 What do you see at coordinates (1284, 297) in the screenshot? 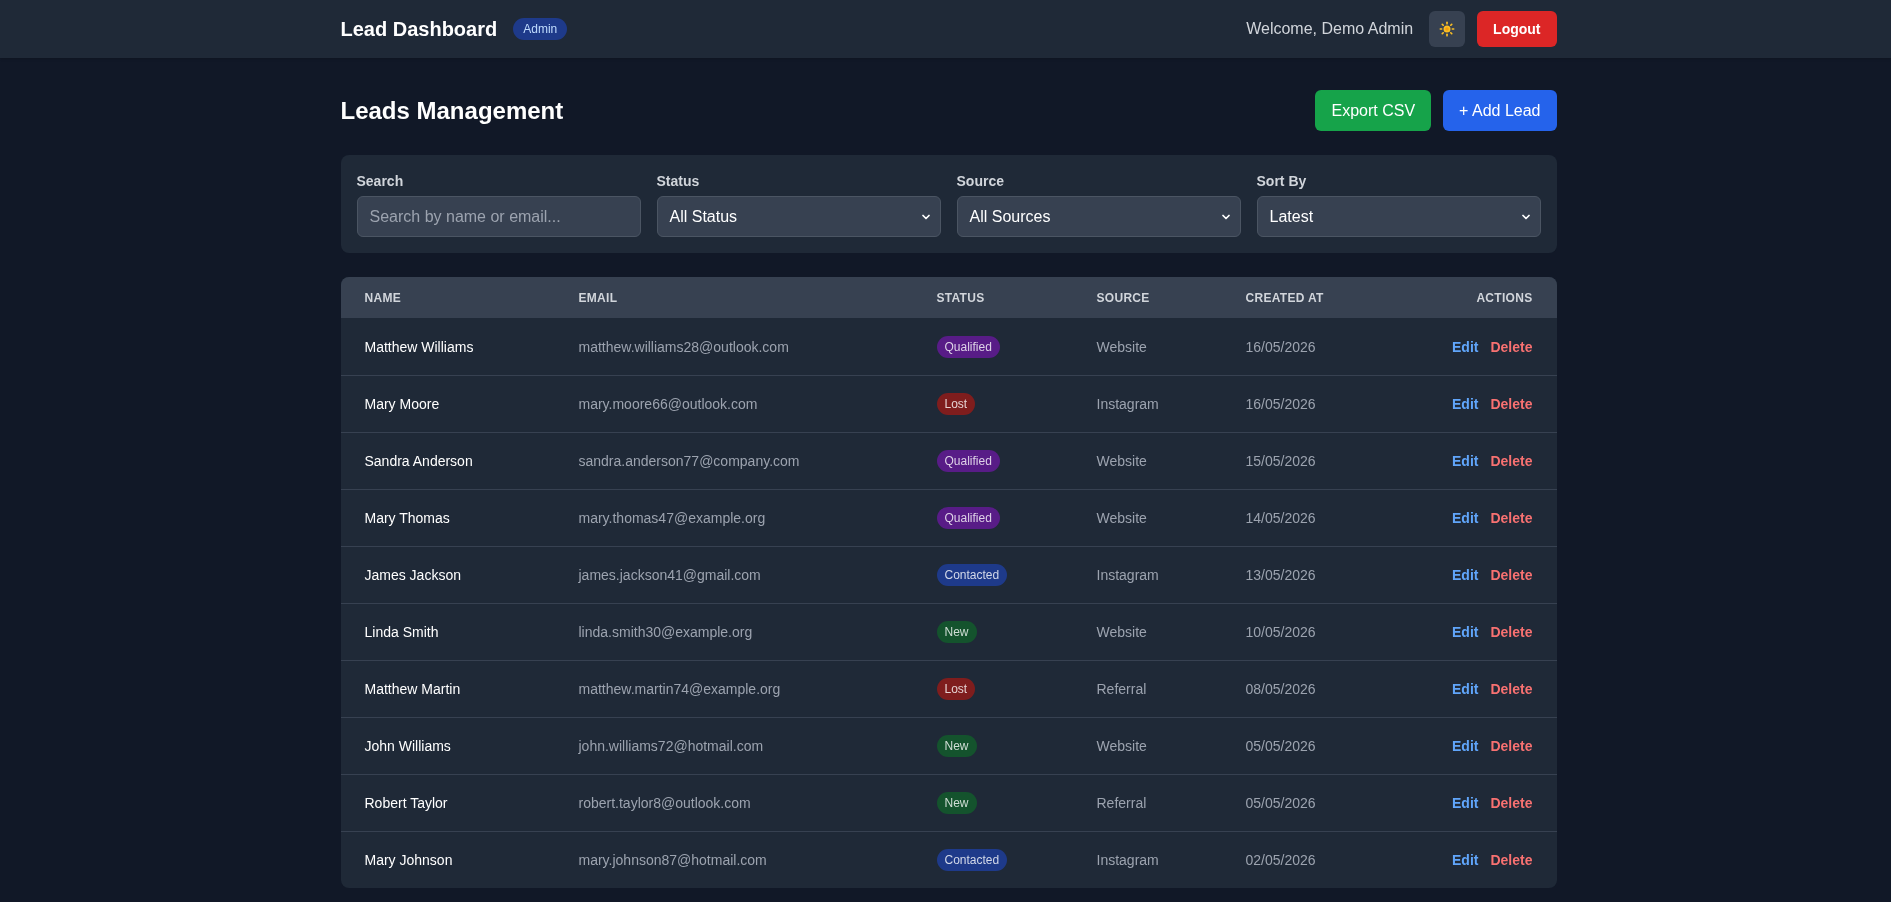
I see `column-header: CREATED AT` at bounding box center [1284, 297].